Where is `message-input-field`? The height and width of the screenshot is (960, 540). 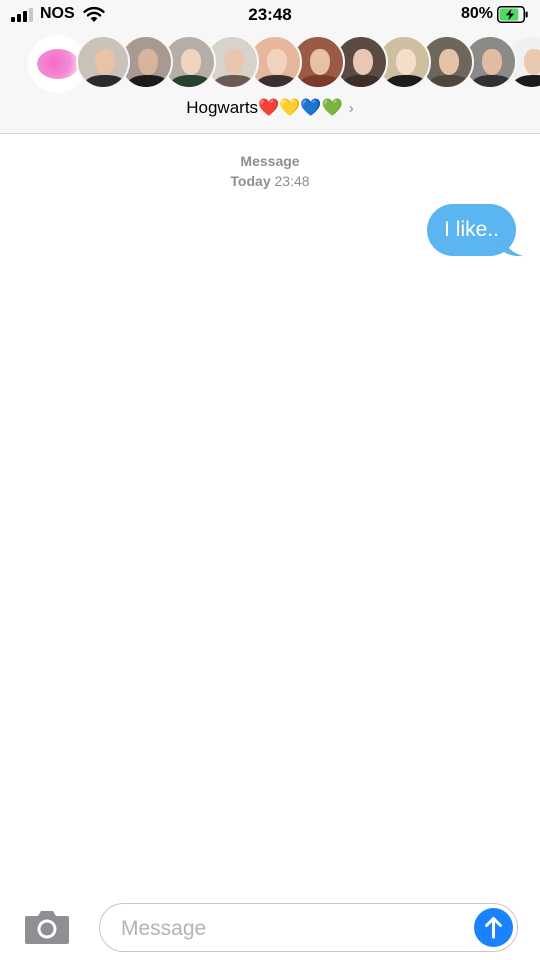 message-input-field is located at coordinates (308, 927).